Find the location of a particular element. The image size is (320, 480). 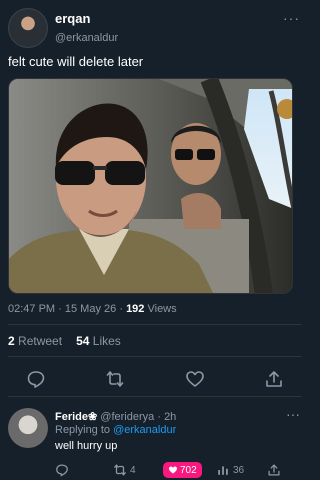

like-pill: 702 is located at coordinates (182, 470).